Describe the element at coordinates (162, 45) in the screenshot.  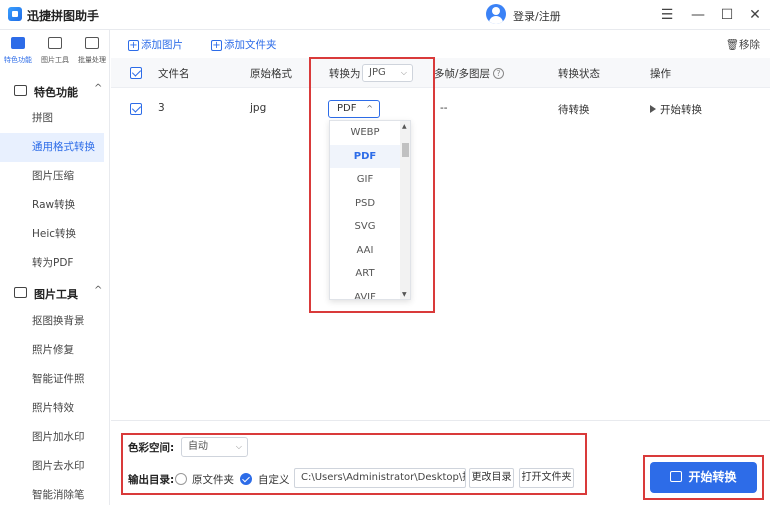
I see `add-image-label: 添加图片` at that location.